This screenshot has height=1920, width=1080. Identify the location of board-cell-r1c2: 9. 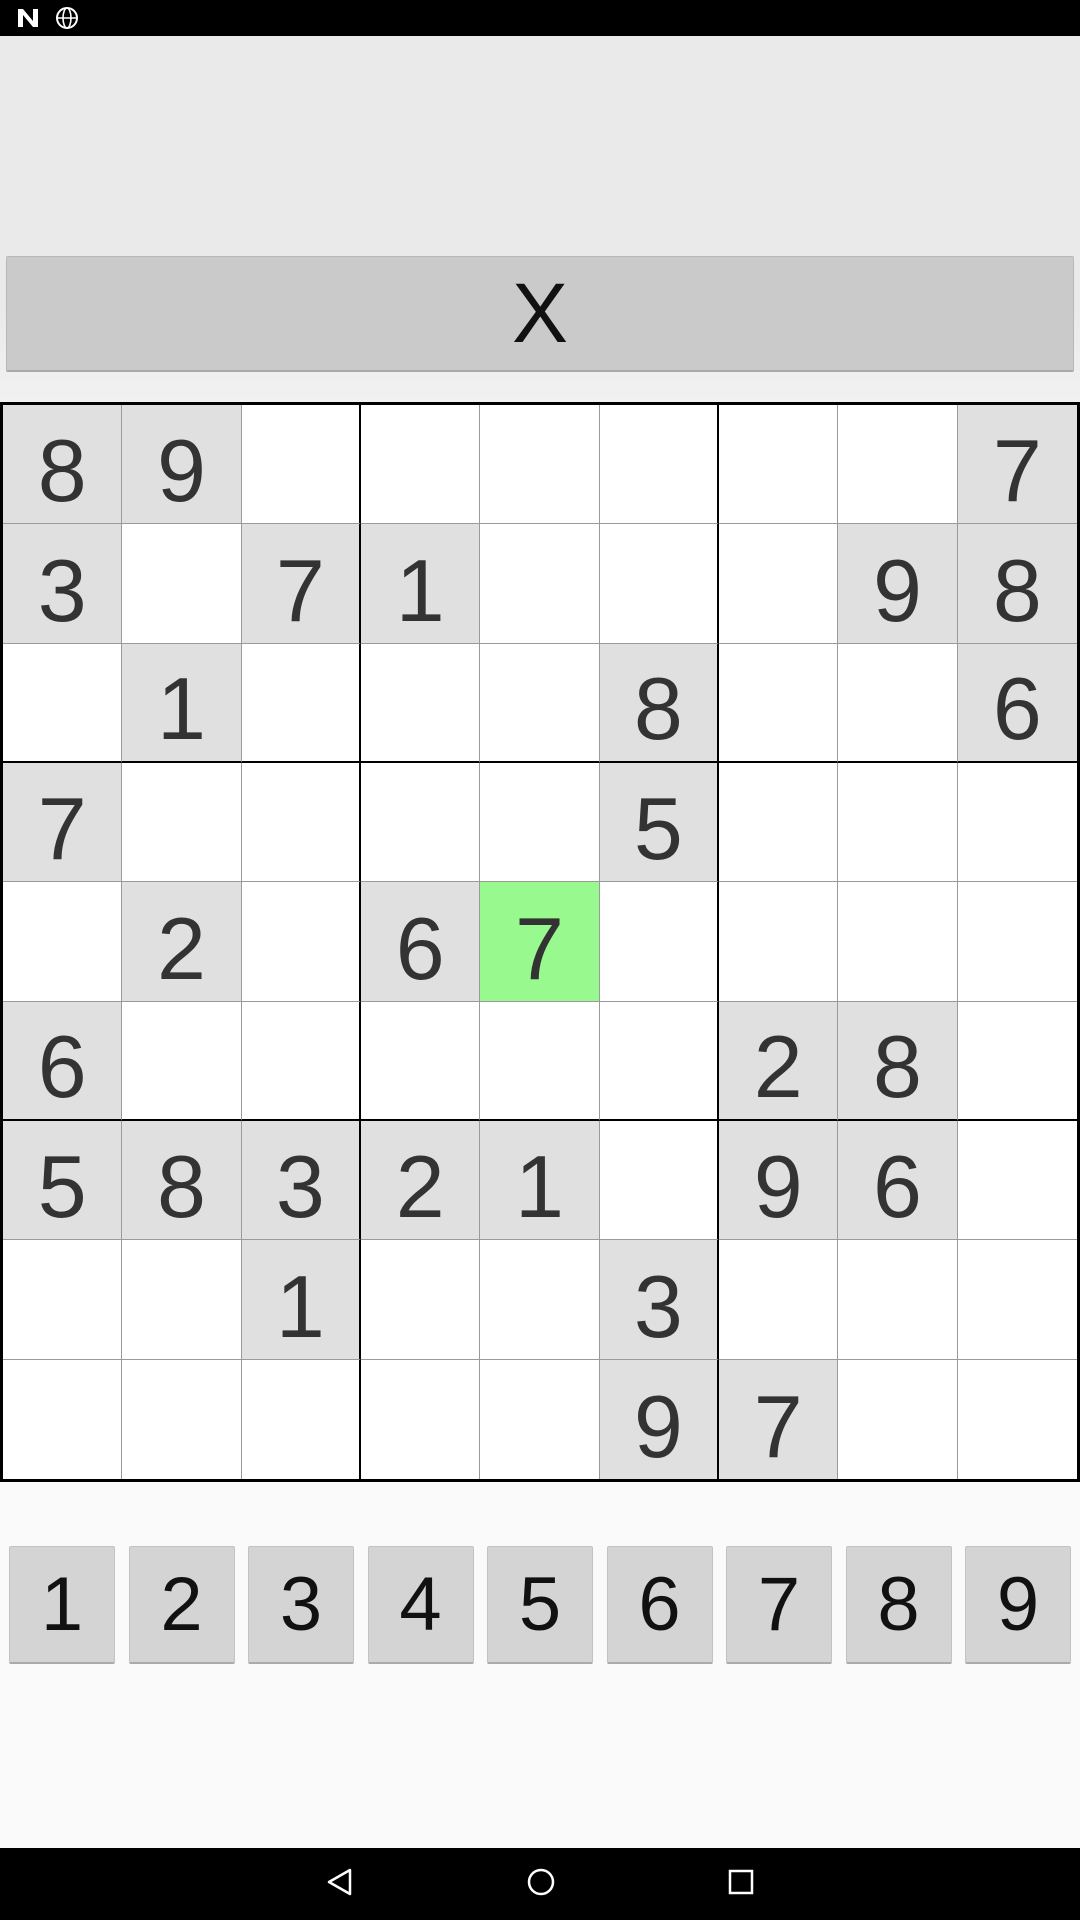
(182, 465).